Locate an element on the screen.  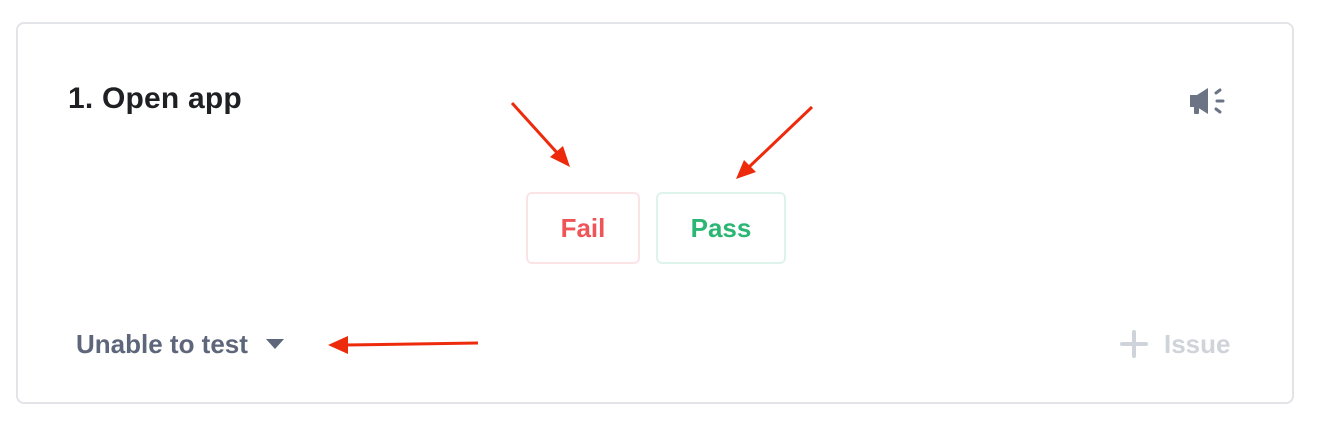
pass-button: Pass is located at coordinates (721, 228).